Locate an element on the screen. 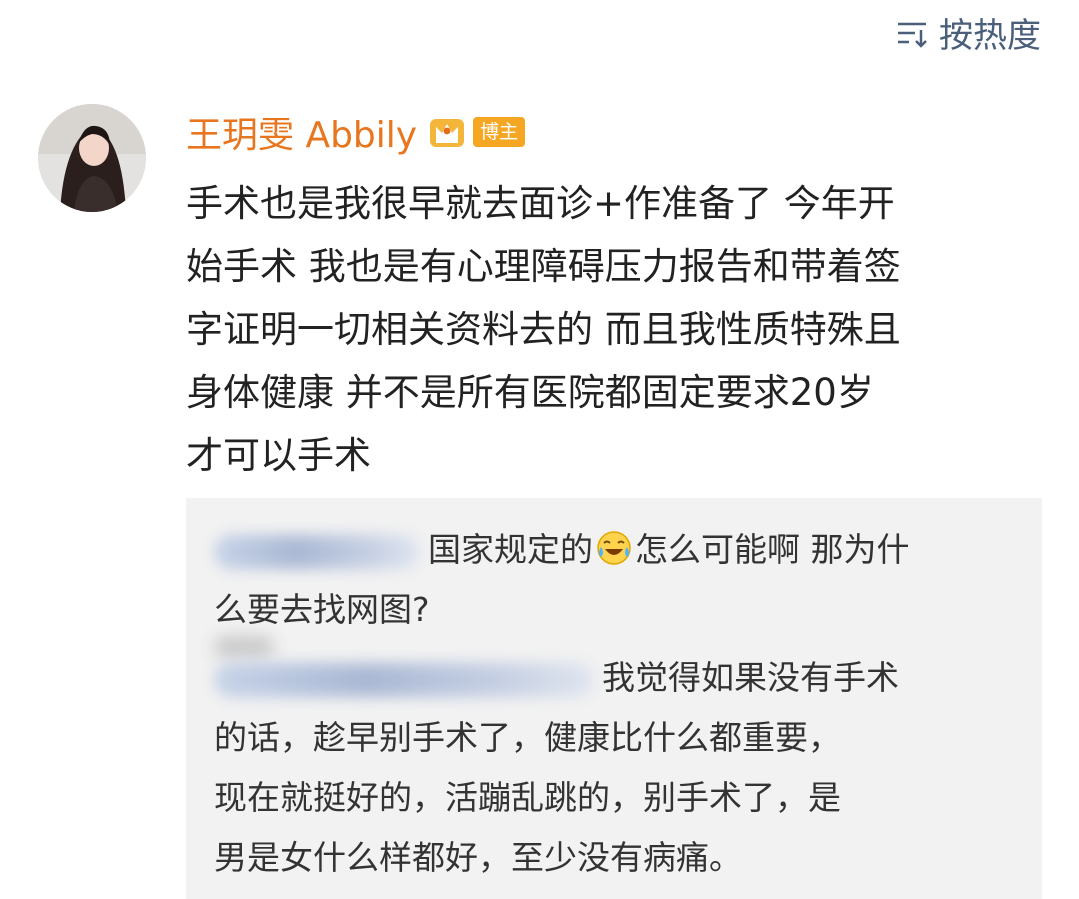 The height and width of the screenshot is (899, 1079). comment-author-row: 王玥雯 Abbily 博主 is located at coordinates (356, 132).